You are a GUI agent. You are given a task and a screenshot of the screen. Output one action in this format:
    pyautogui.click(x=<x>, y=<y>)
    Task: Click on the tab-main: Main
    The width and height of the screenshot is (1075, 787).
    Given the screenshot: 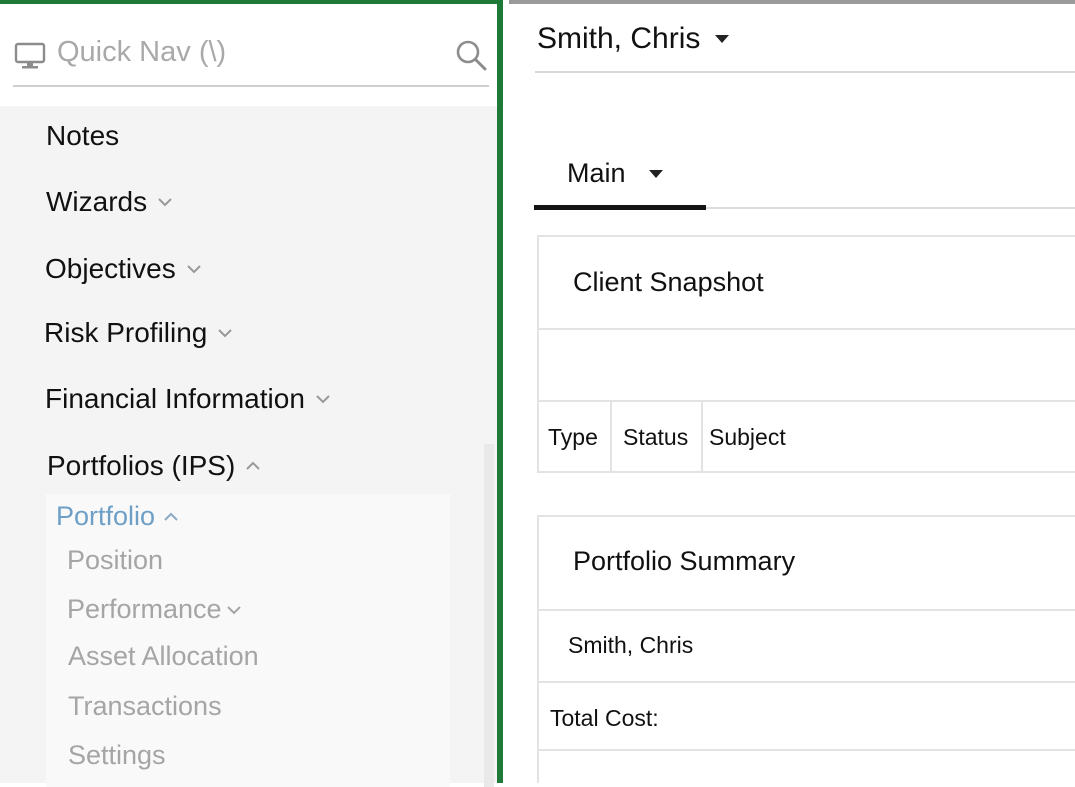 What is the action you would take?
    pyautogui.click(x=615, y=173)
    